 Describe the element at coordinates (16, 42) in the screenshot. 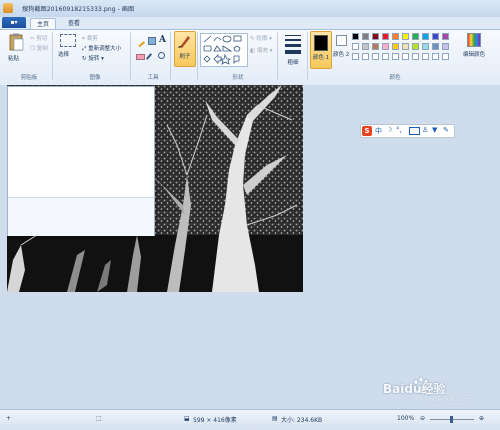

I see `paste-icon` at that location.